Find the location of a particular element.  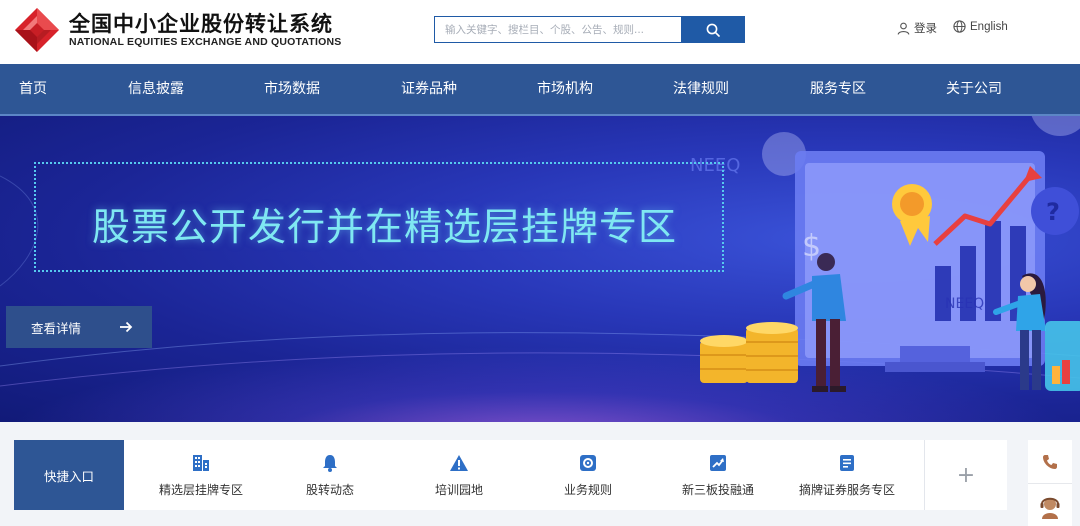

phone-icon is located at coordinates (1050, 461).